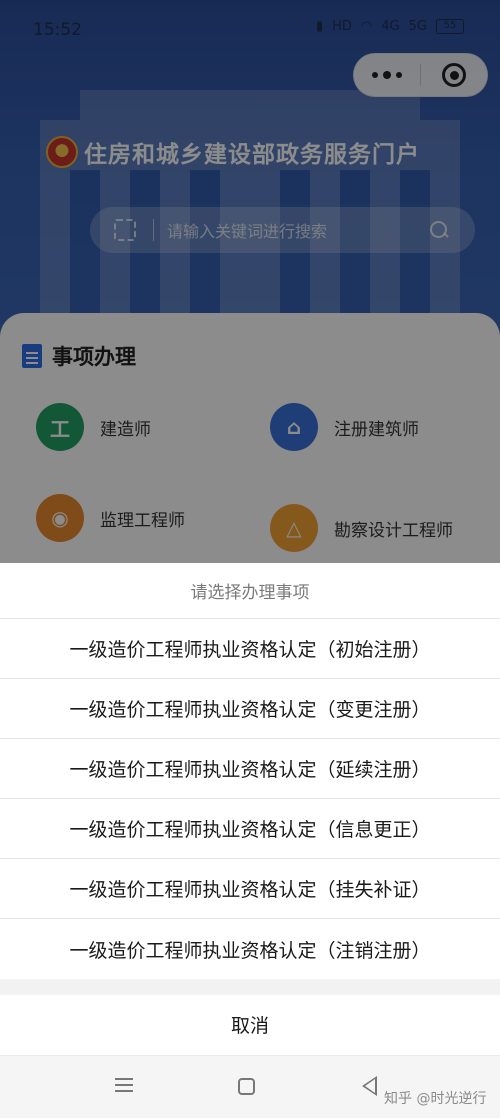 The height and width of the screenshot is (1118, 500). Describe the element at coordinates (250, 769) in the screenshot. I see `option-renewal-registration: 一级造价工程师执业资格认定（延续注册）` at that location.